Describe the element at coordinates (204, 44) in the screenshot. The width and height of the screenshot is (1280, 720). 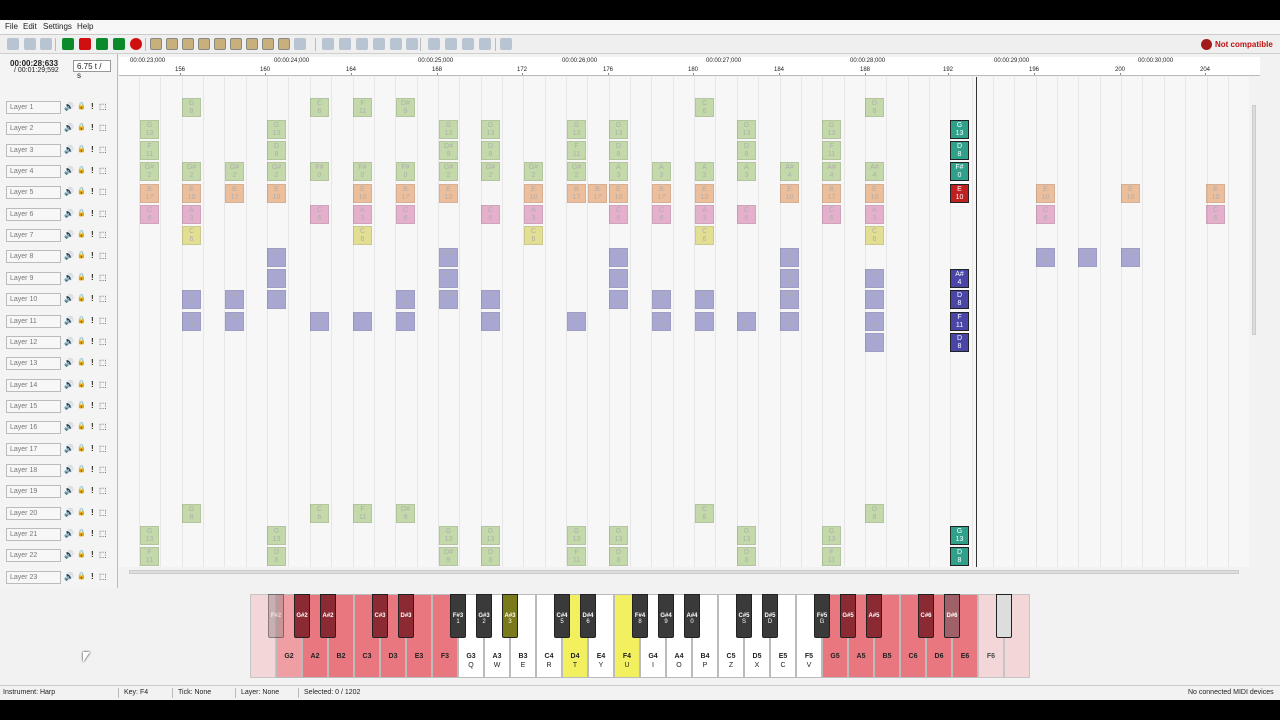
I see `tool-4-icon` at that location.